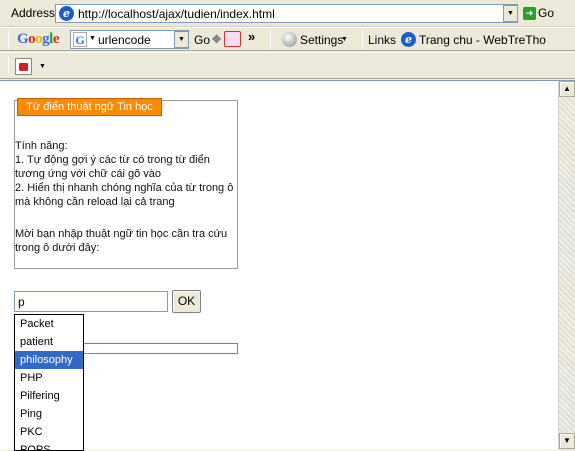  I want to click on suggestion-item: patient, so click(49, 342).